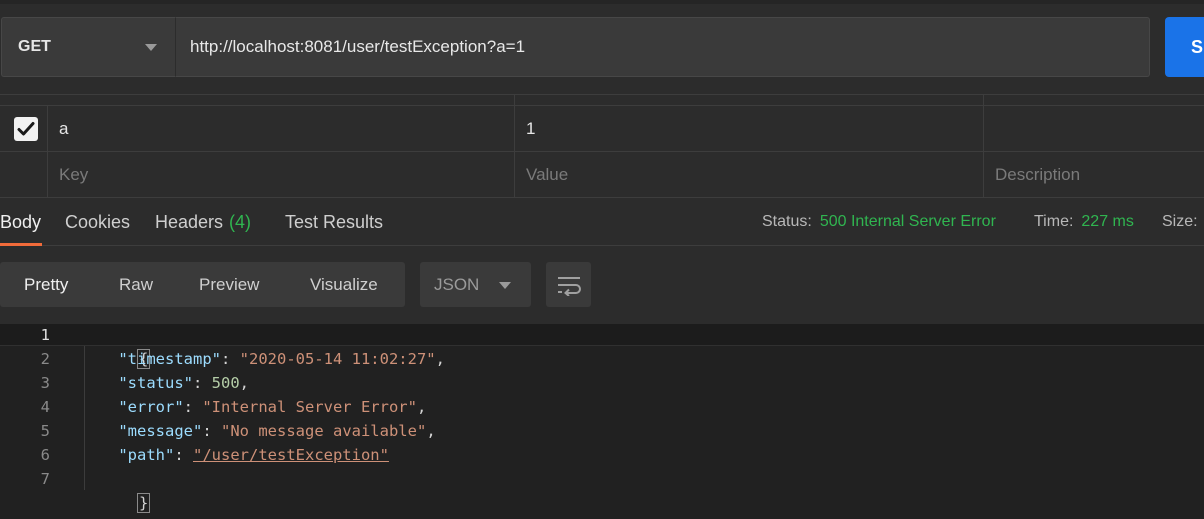  I want to click on close-brace: }, so click(144, 503).